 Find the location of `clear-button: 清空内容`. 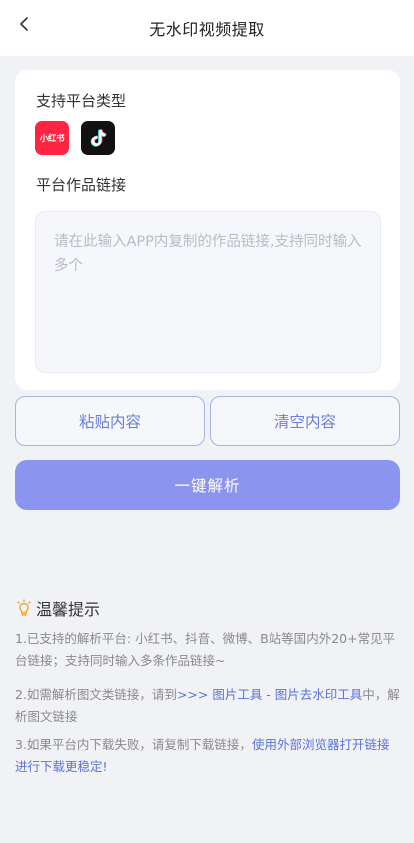

clear-button: 清空内容 is located at coordinates (305, 421).